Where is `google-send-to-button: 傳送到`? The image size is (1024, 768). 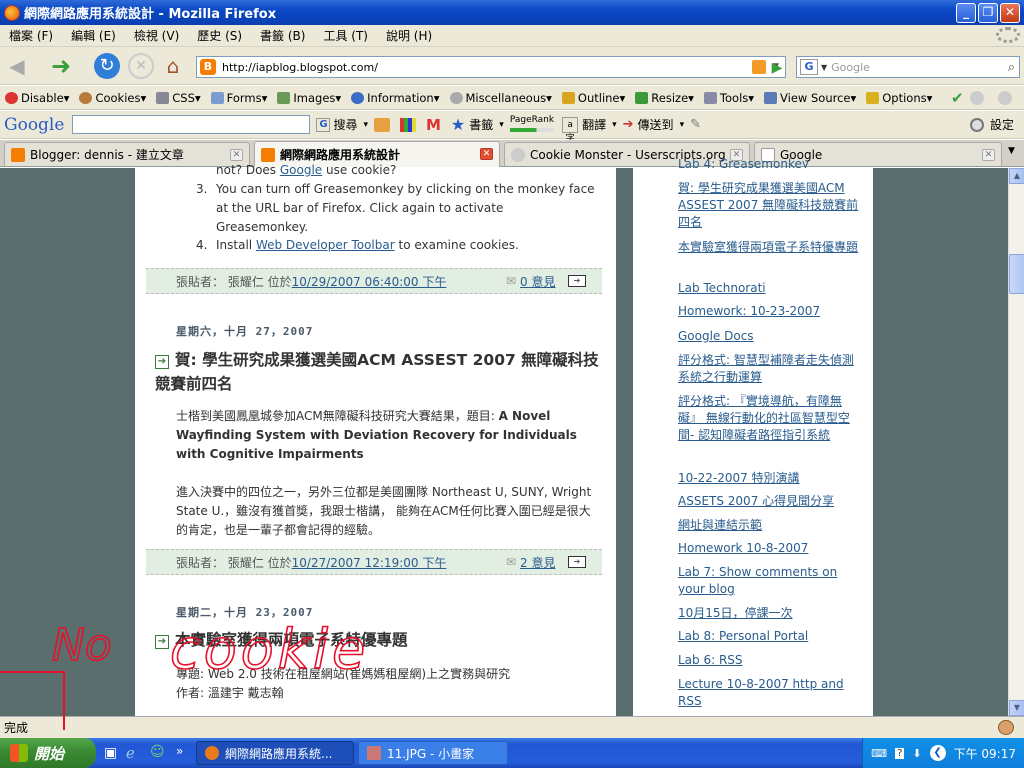 google-send-to-button: 傳送到 is located at coordinates (656, 124).